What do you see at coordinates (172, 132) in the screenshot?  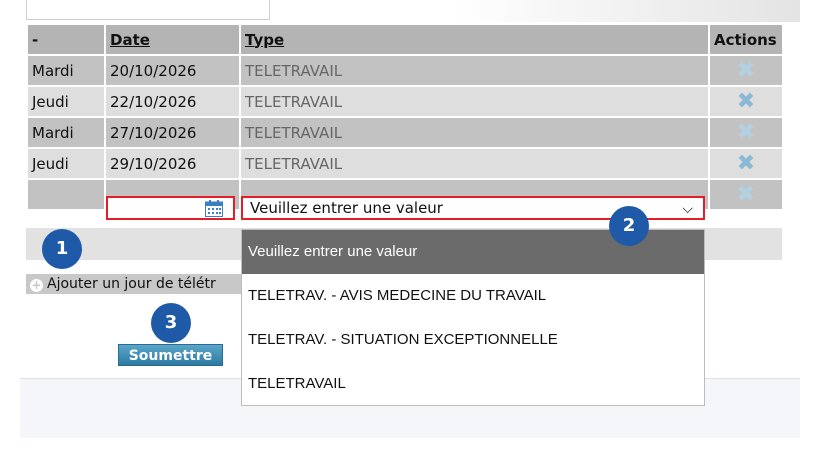 I see `row-date: 27/10/2026` at bounding box center [172, 132].